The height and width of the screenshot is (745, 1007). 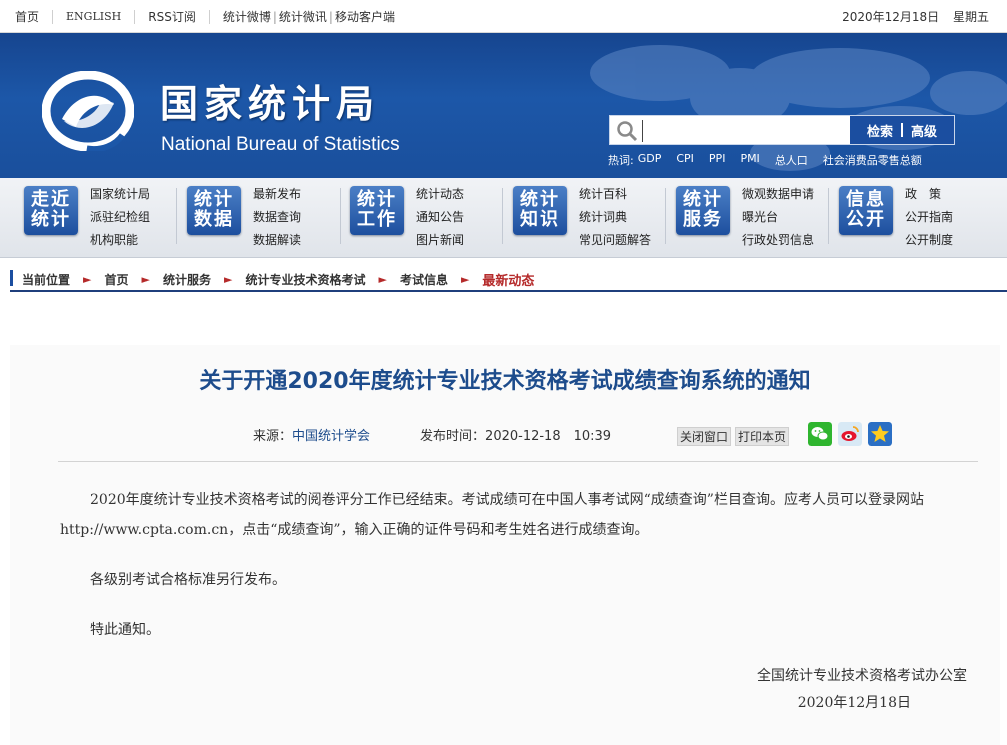 I want to click on breadcrumb-label: 当前位置, so click(x=46, y=280).